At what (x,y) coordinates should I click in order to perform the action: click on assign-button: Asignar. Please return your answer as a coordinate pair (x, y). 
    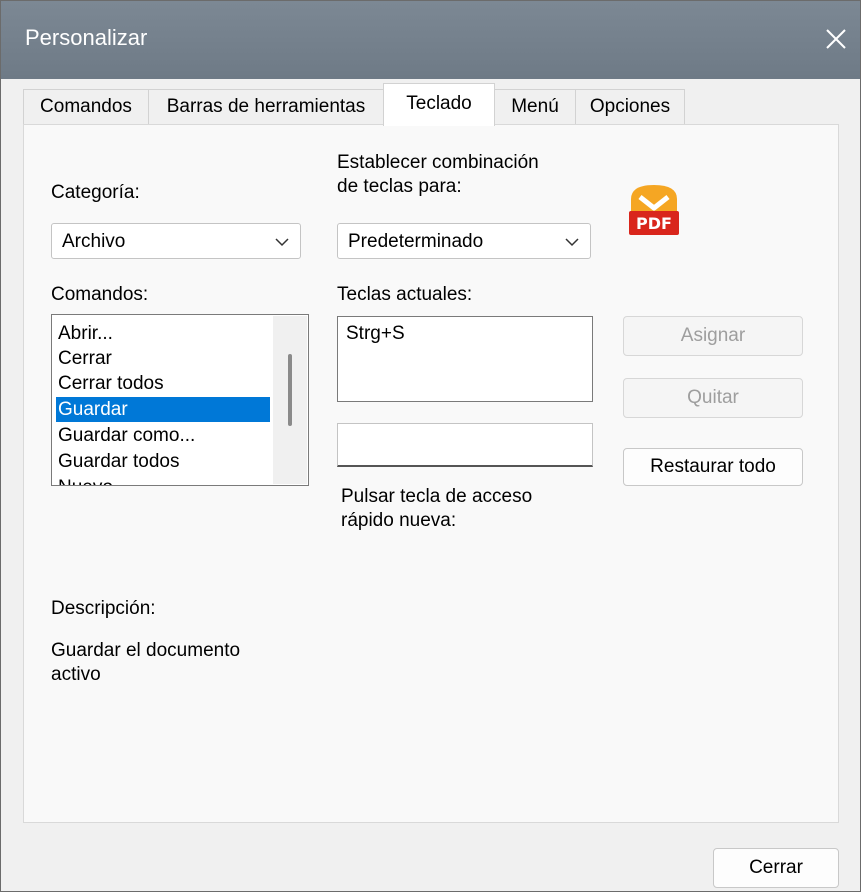
    Looking at the image, I should click on (713, 336).